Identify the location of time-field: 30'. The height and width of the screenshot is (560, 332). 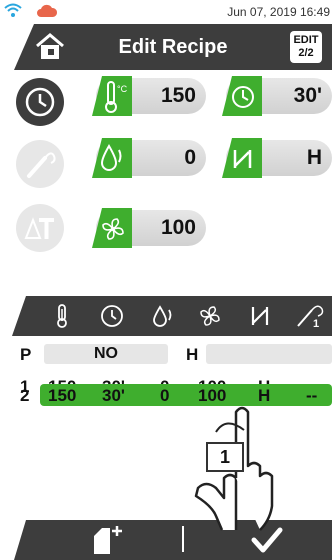
(277, 96).